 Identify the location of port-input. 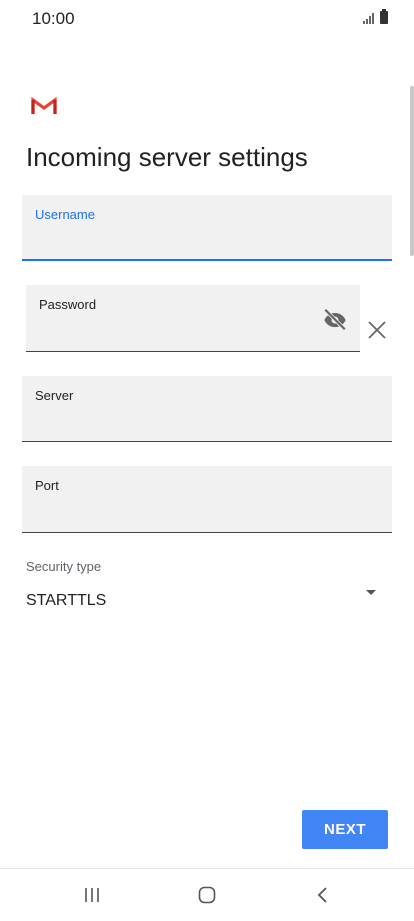
(207, 513).